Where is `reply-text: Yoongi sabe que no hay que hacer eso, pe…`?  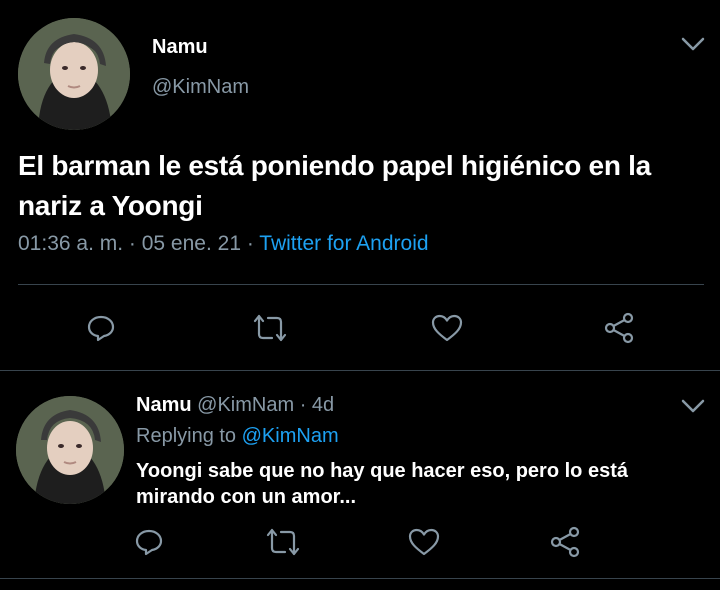 reply-text: Yoongi sabe que no hay que hacer eso, pe… is located at coordinates (421, 484).